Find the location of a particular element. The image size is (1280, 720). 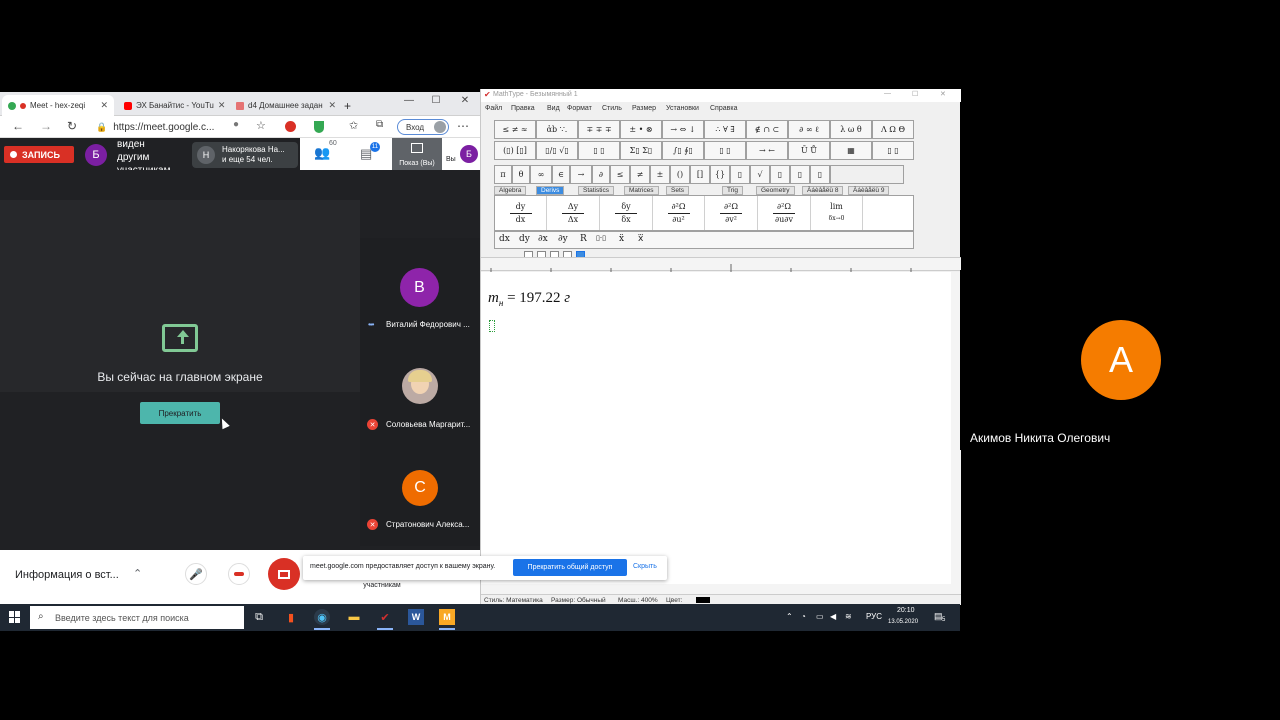

more-menu-icon: ⋯ is located at coordinates (463, 126).